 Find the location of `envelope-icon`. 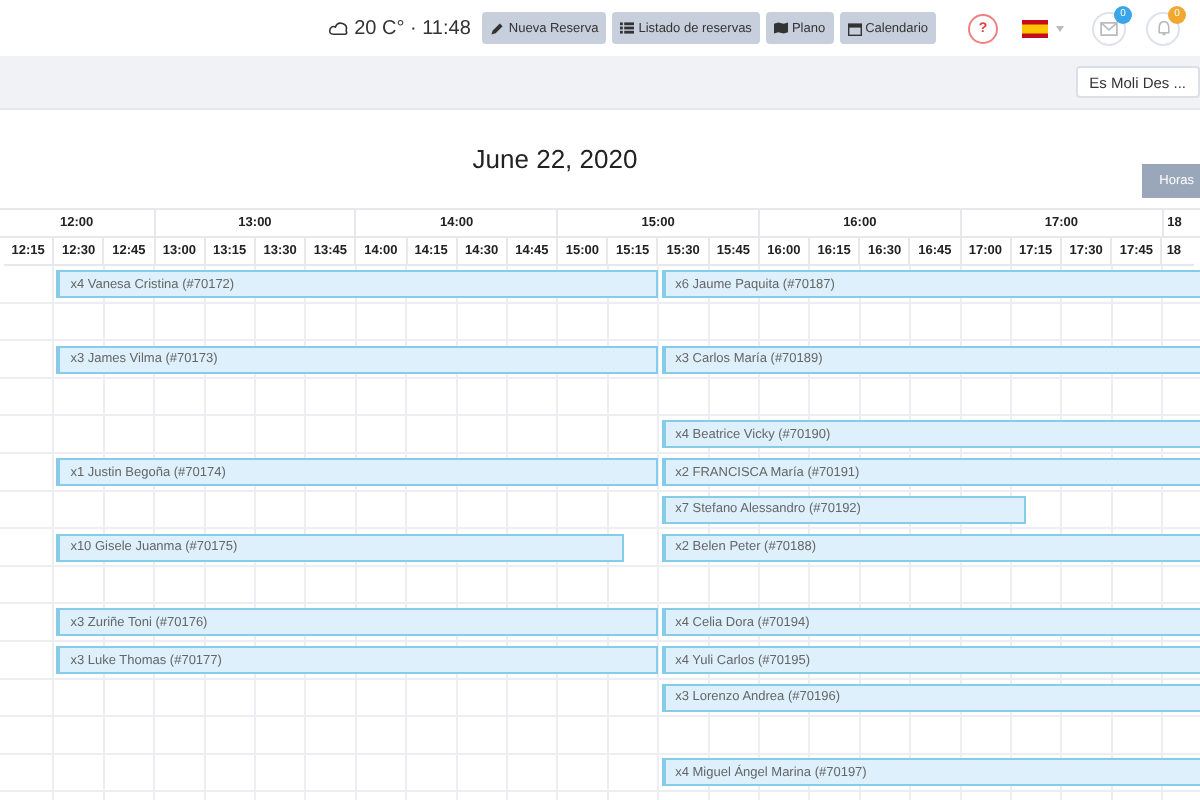

envelope-icon is located at coordinates (1109, 28).